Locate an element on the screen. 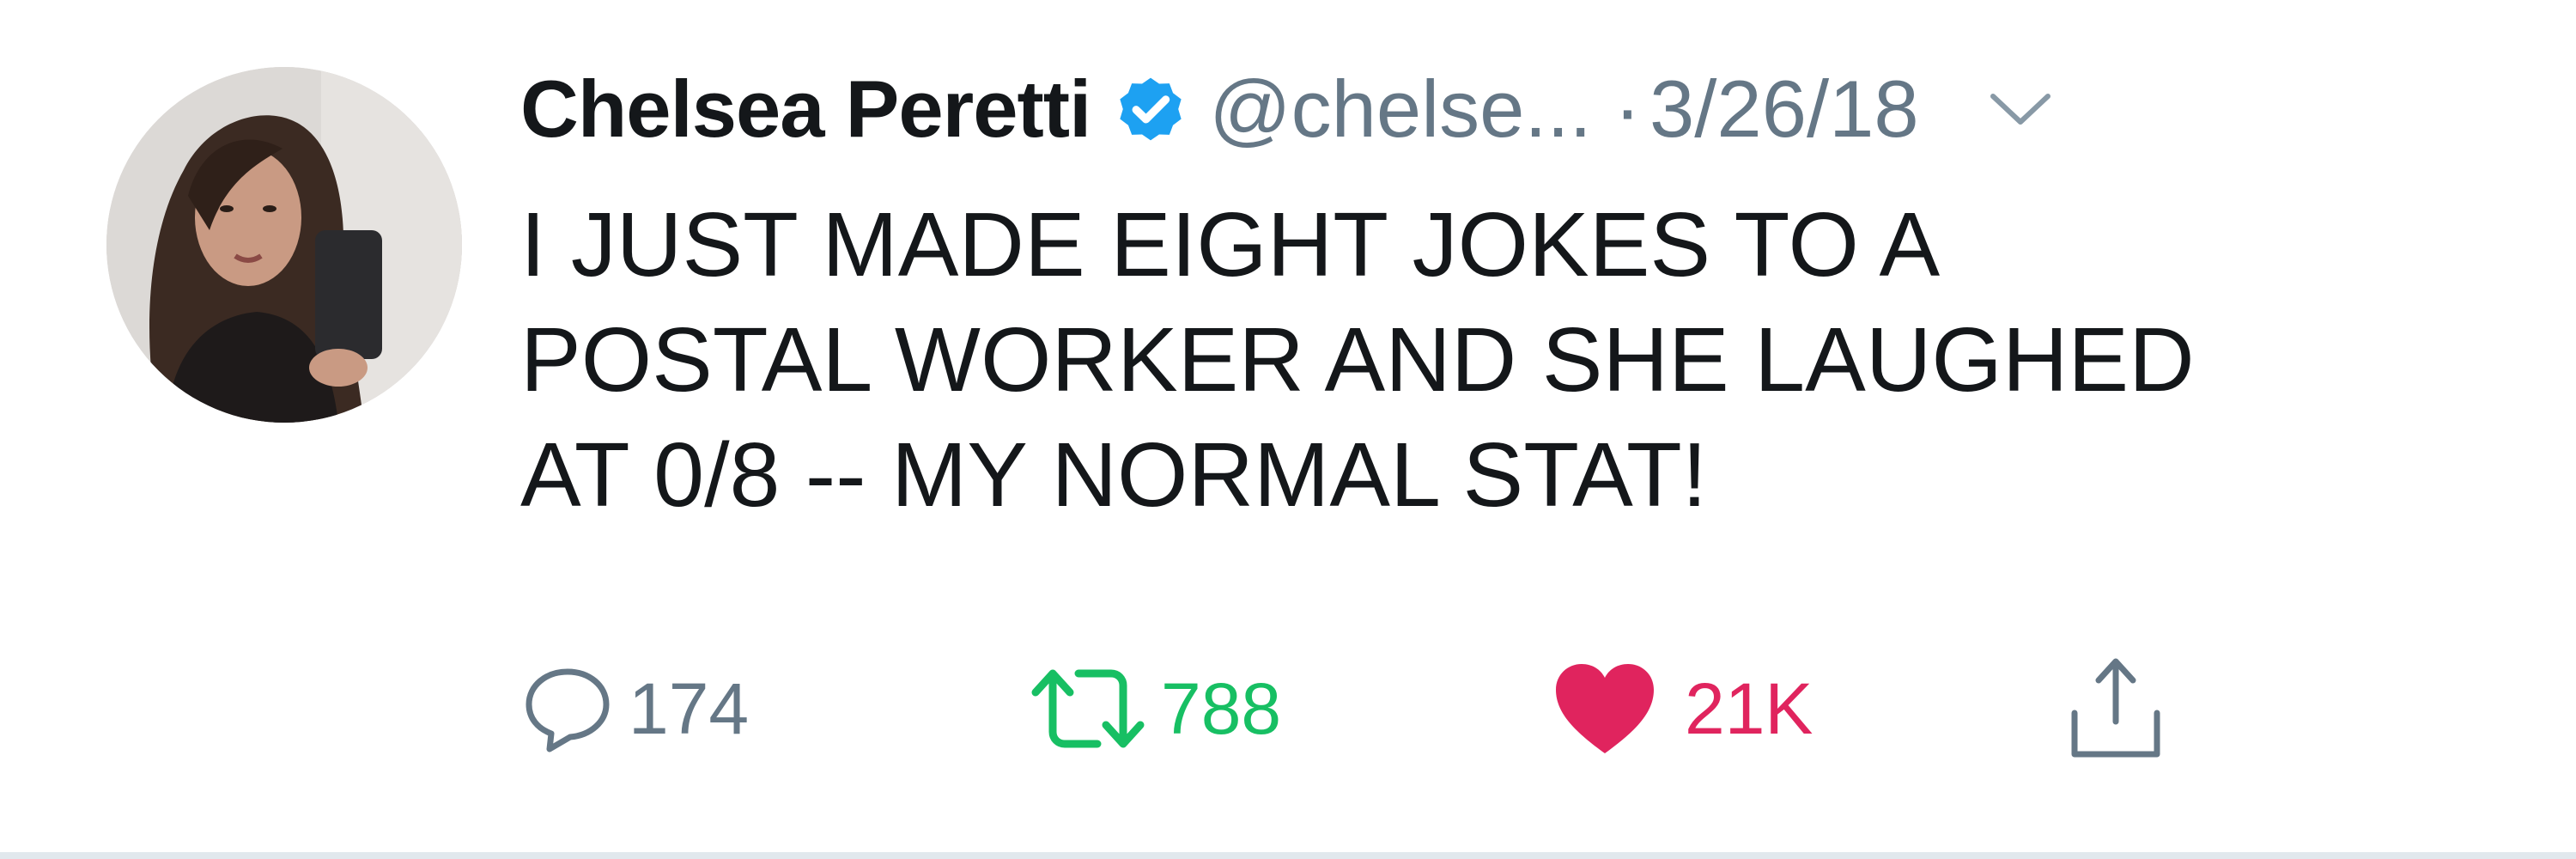 The image size is (2576, 859). author-display-name: Chelsea Peretti is located at coordinates (806, 109).